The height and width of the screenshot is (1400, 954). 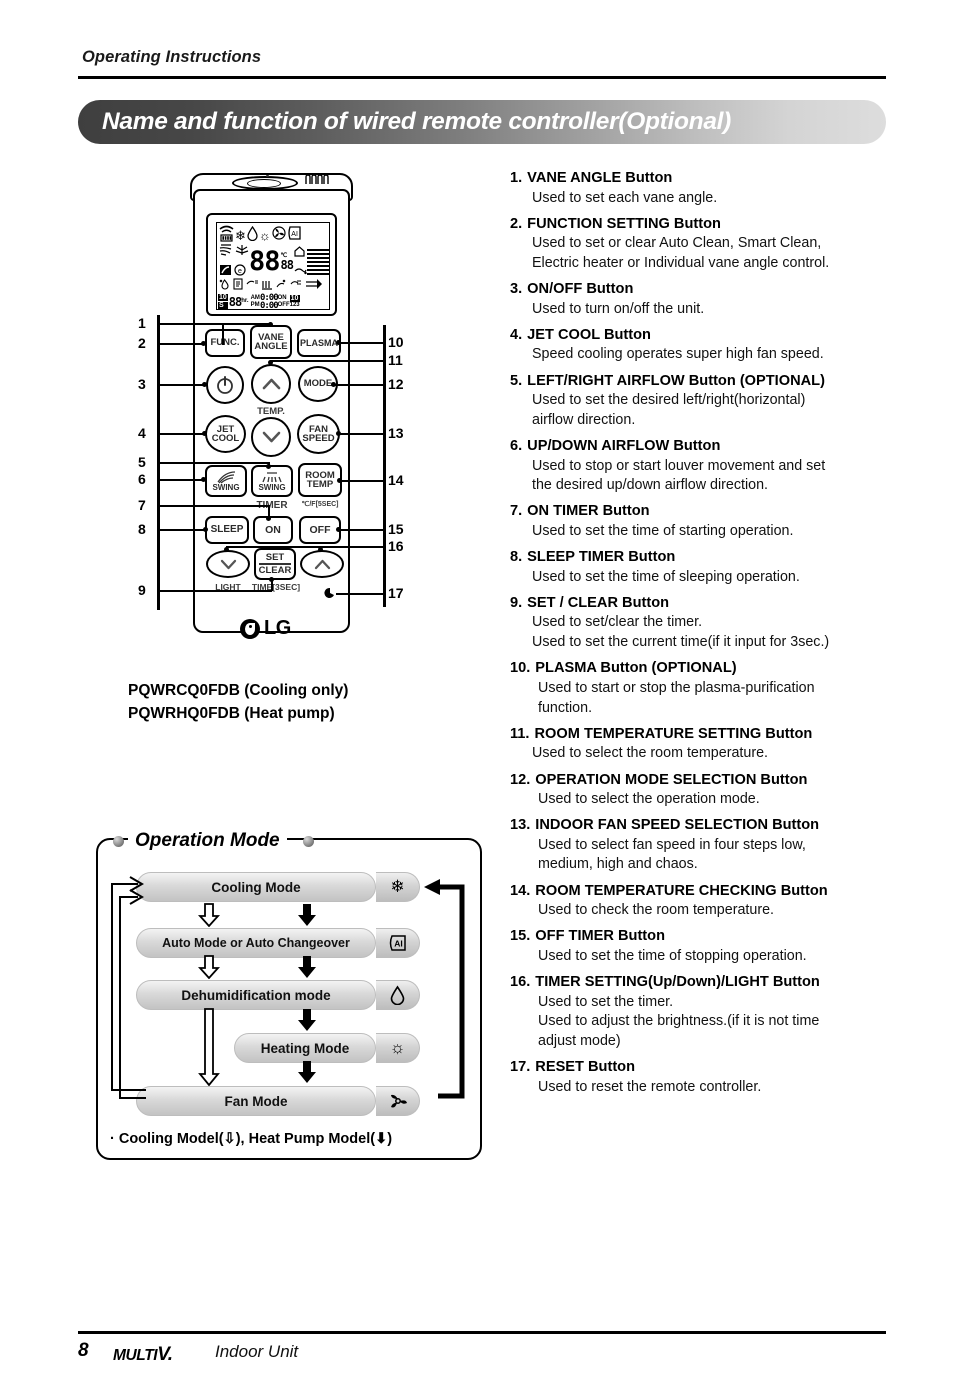 What do you see at coordinates (225, 343) in the screenshot?
I see `func-button: FUNC.` at bounding box center [225, 343].